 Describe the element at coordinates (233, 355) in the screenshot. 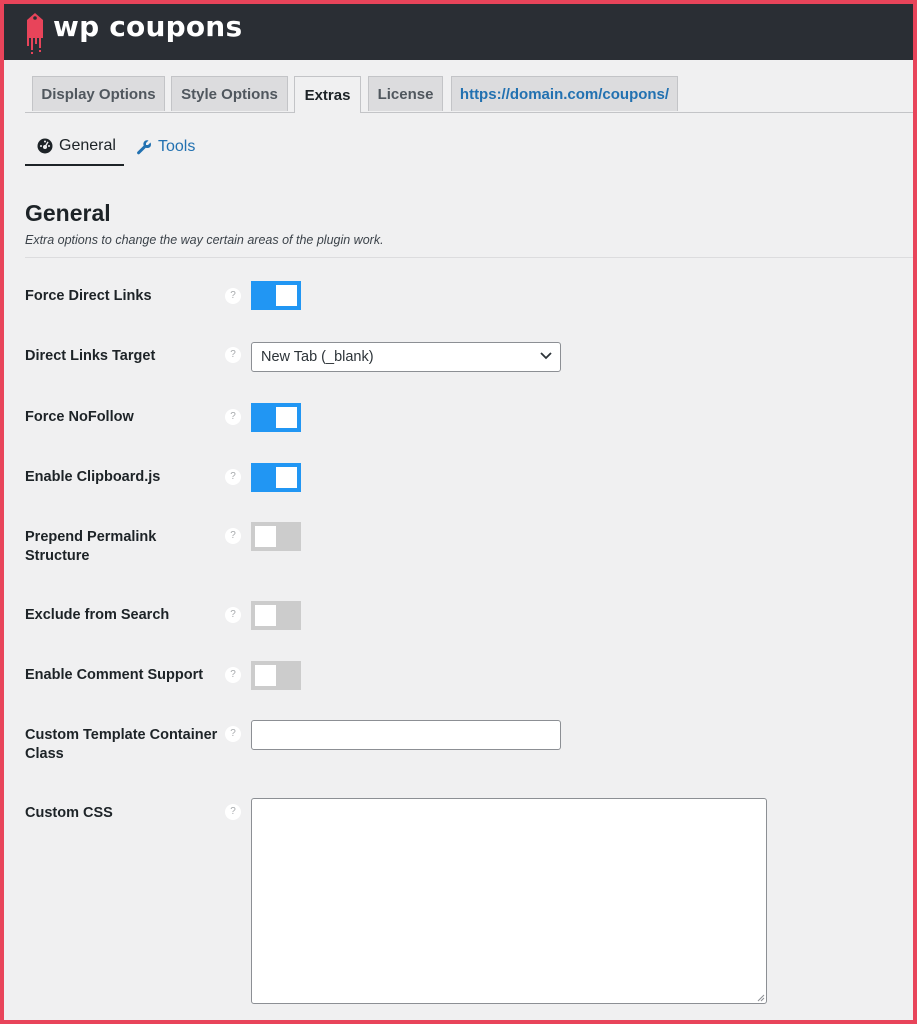

I see `direct-links-target-help-icon: ?` at that location.